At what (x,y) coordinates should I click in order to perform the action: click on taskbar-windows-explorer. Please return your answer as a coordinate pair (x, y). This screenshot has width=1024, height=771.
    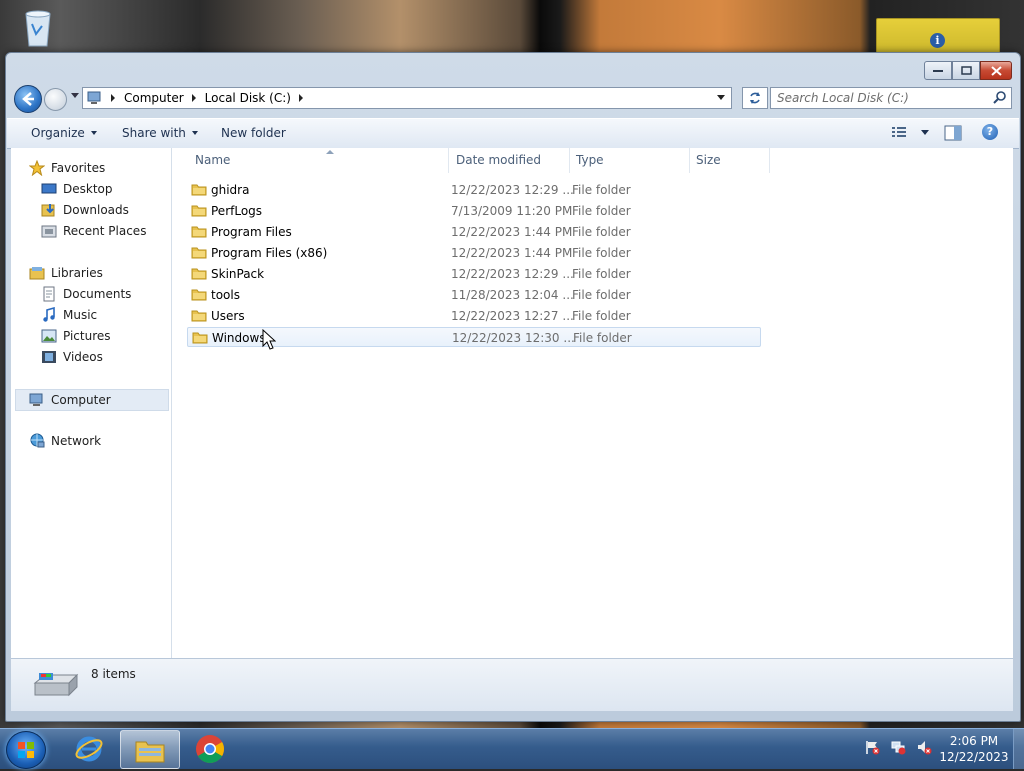
    Looking at the image, I should click on (150, 749).